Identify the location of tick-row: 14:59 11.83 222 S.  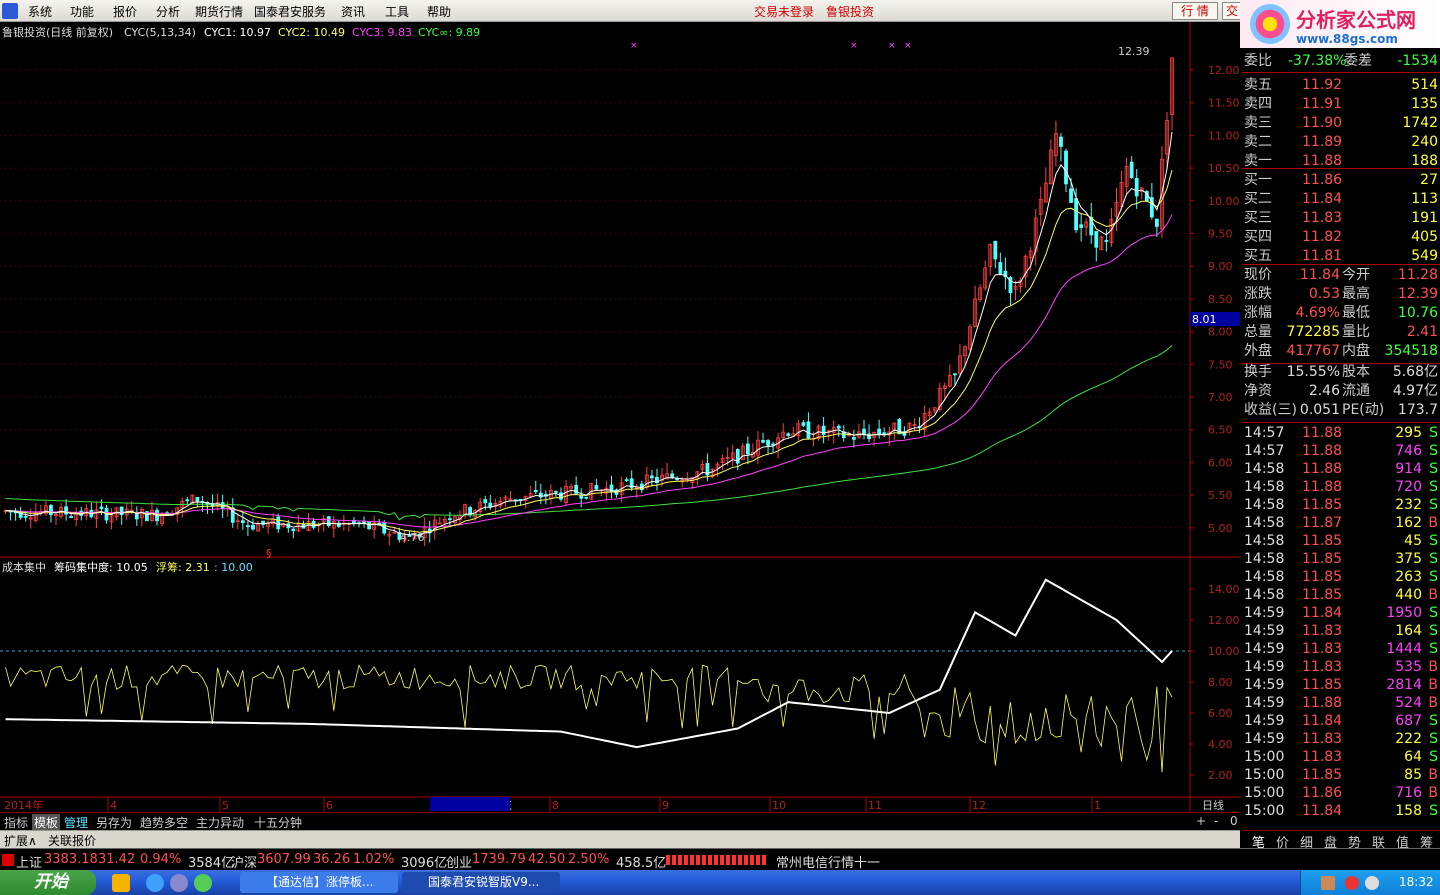
(1341, 739).